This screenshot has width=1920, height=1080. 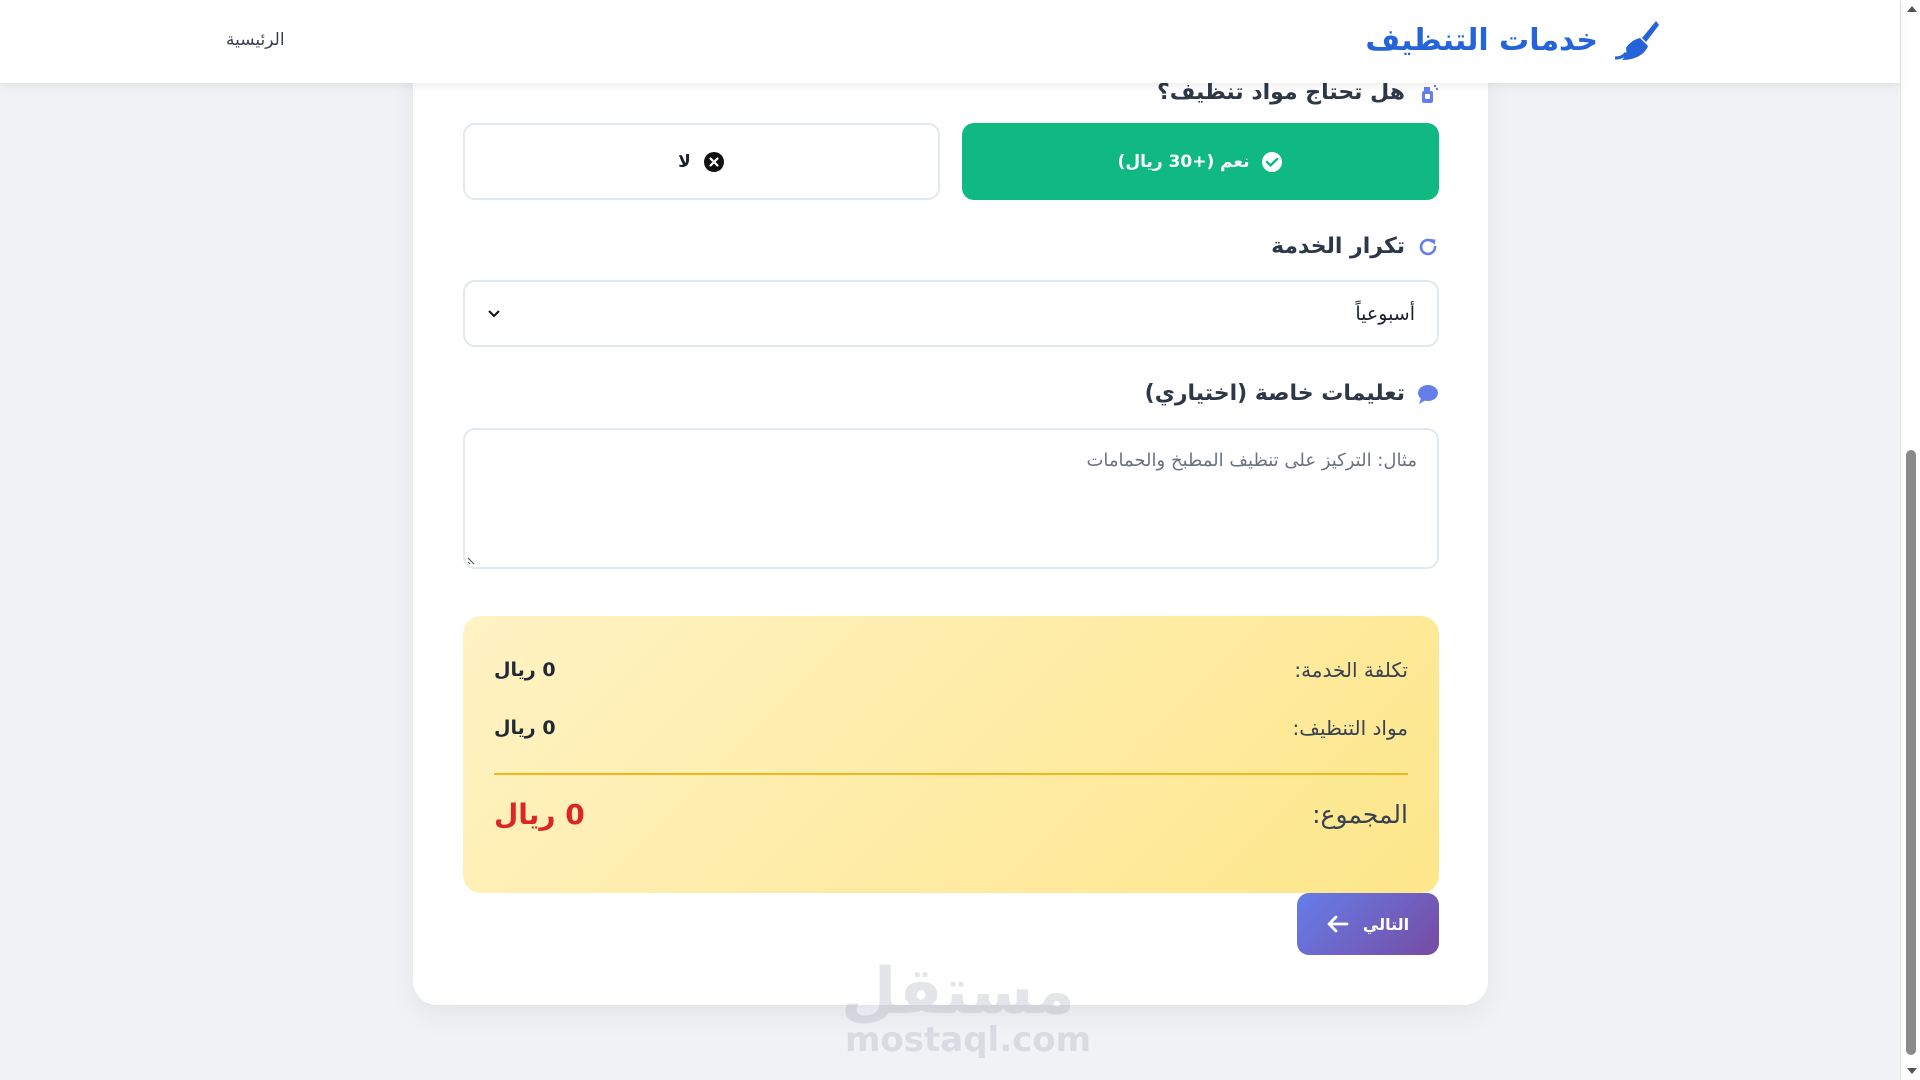 What do you see at coordinates (951, 670) in the screenshot?
I see `service-cost-row: تكلفة الخدمة: 0 ريال` at bounding box center [951, 670].